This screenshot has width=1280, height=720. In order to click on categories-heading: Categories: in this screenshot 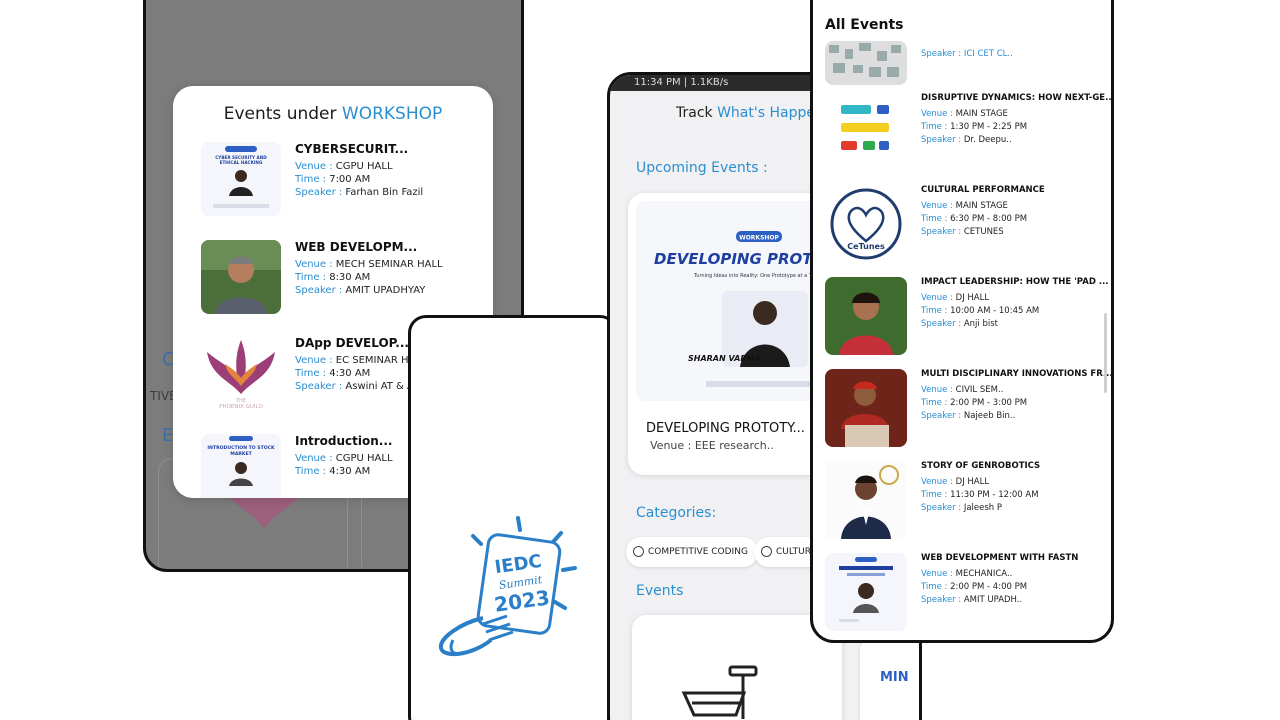, I will do `click(676, 513)`.